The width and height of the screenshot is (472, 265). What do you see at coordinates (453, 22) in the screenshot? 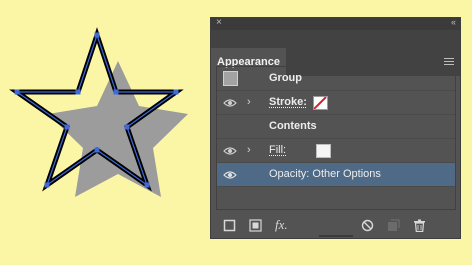
I see `collapse-icon: ‹‹` at bounding box center [453, 22].